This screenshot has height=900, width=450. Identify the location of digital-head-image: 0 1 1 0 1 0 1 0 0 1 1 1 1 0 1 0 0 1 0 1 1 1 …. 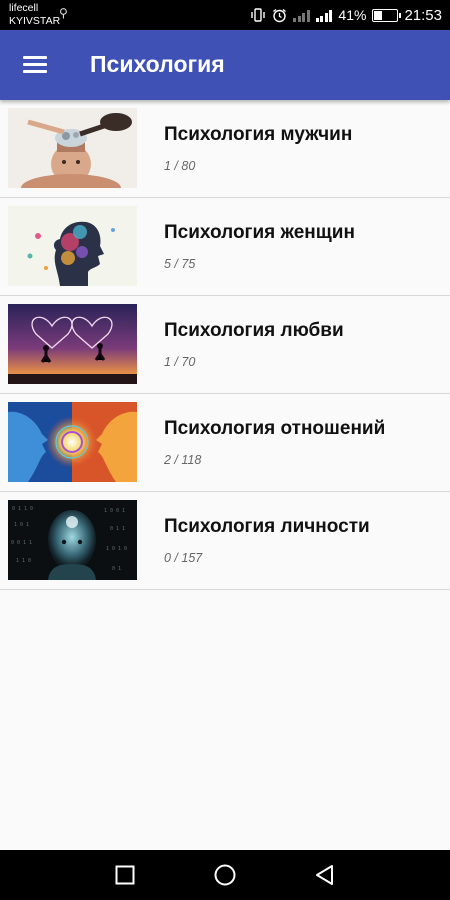
(72, 540).